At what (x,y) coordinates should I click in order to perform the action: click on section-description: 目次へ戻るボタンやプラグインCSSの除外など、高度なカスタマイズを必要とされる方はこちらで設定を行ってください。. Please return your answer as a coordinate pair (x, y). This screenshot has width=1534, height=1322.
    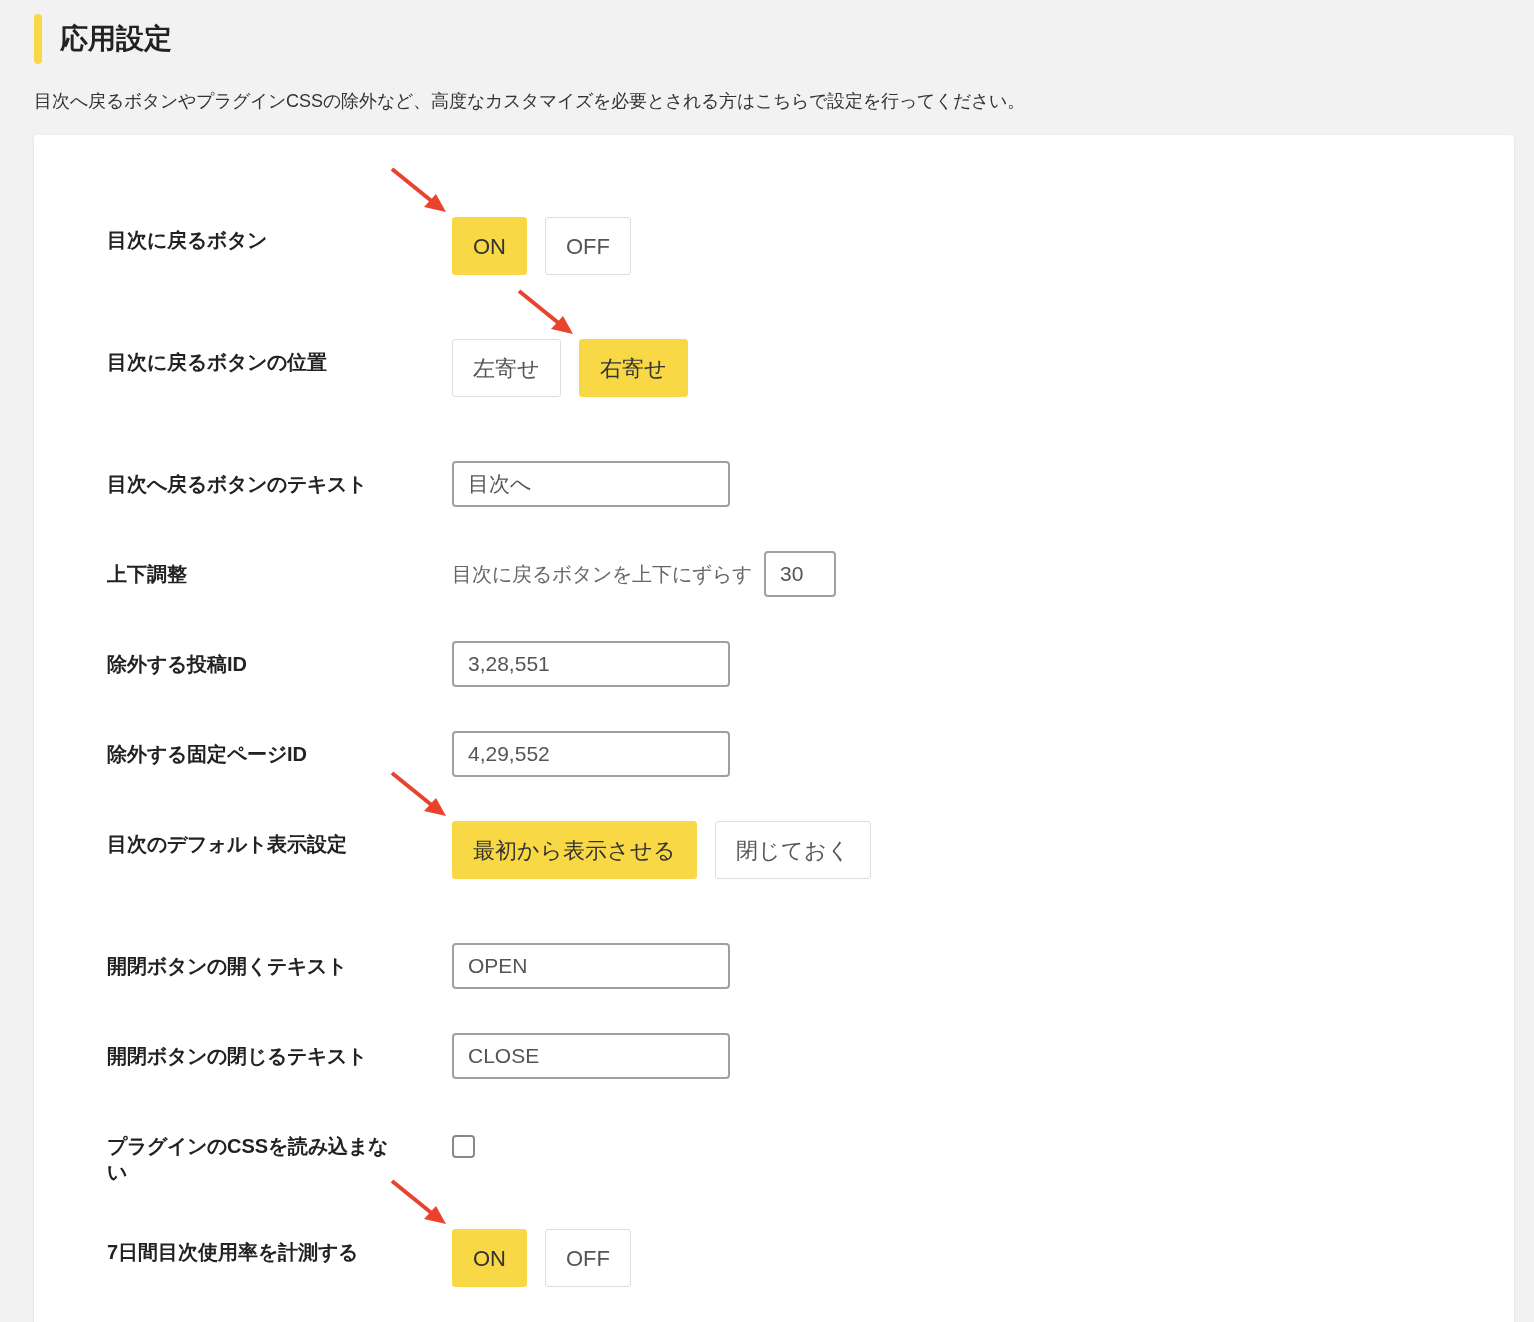
    Looking at the image, I should click on (530, 101).